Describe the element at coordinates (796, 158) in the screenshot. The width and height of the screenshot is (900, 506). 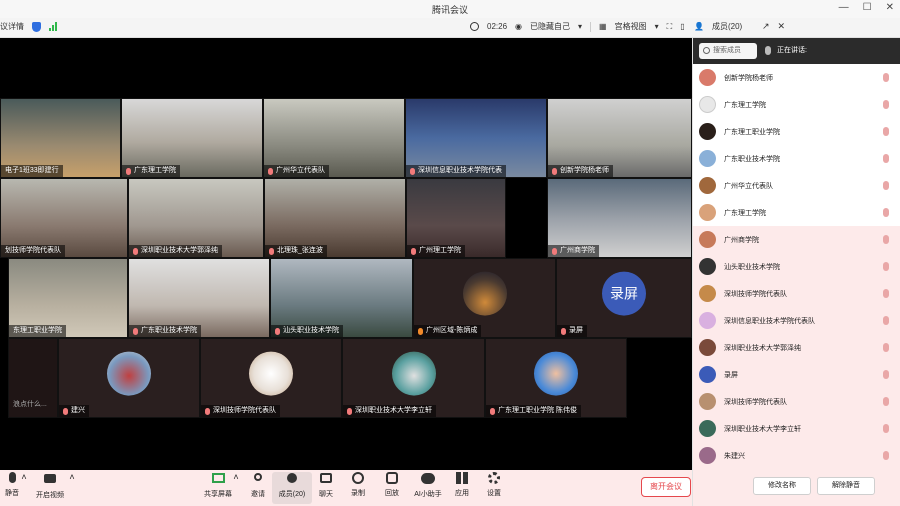
I see `list-item: 广东职业技术学院` at that location.